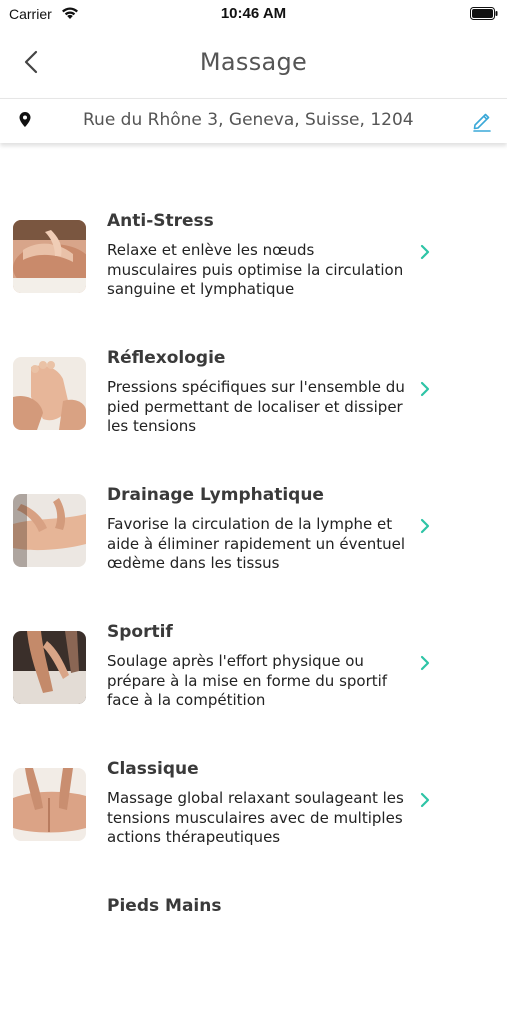 This screenshot has width=507, height=1020. I want to click on service-title: Anti-Stress, so click(160, 221).